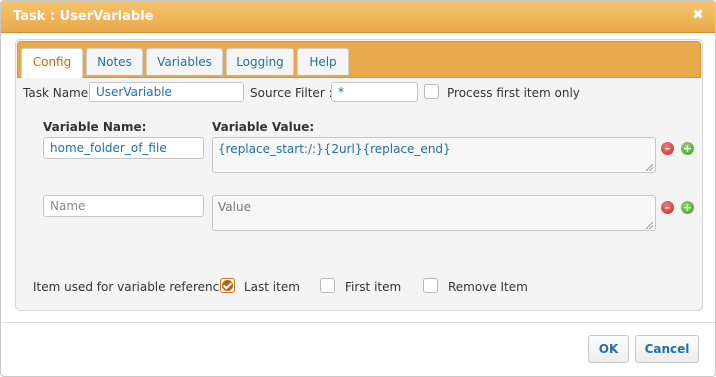 This screenshot has height=377, width=716. Describe the element at coordinates (58, 93) in the screenshot. I see `task-name-label: Task Name:` at that location.